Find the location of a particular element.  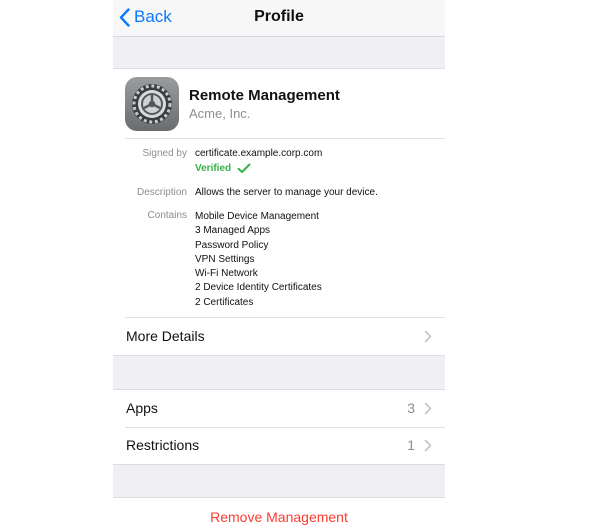

list-item: Mobile Device Management is located at coordinates (257, 216).